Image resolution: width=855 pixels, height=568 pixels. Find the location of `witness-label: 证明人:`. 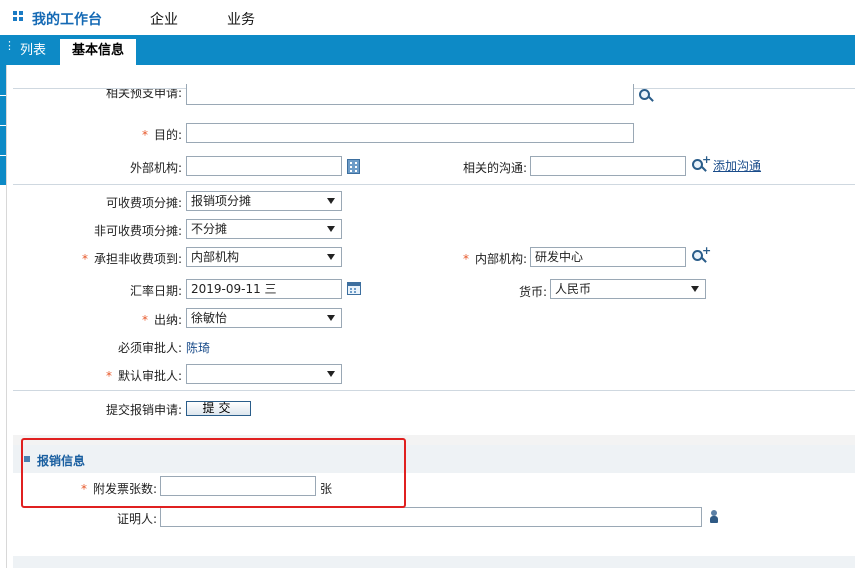

witness-label: 证明人: is located at coordinates (136, 519).